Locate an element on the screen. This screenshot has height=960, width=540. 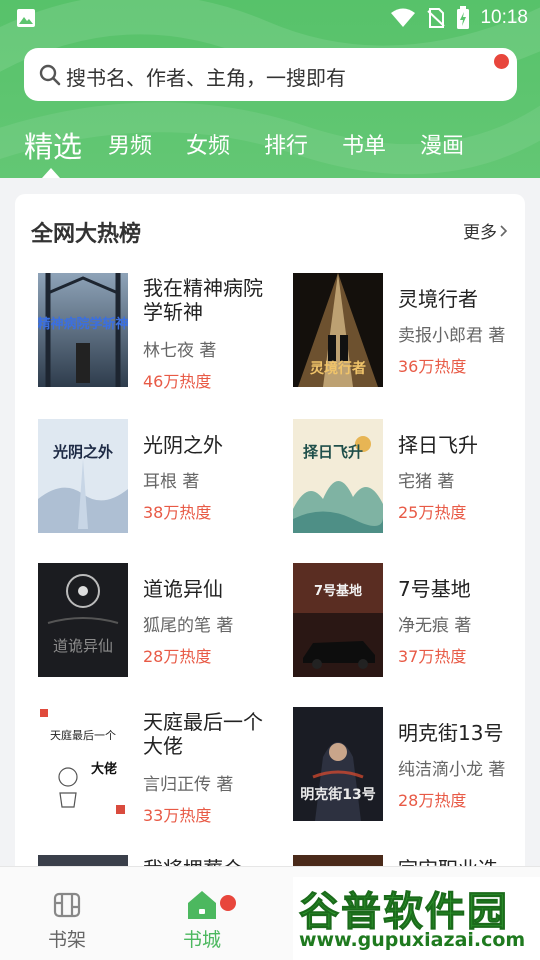
nav-bookstore: 书城 is located at coordinates (202, 913).